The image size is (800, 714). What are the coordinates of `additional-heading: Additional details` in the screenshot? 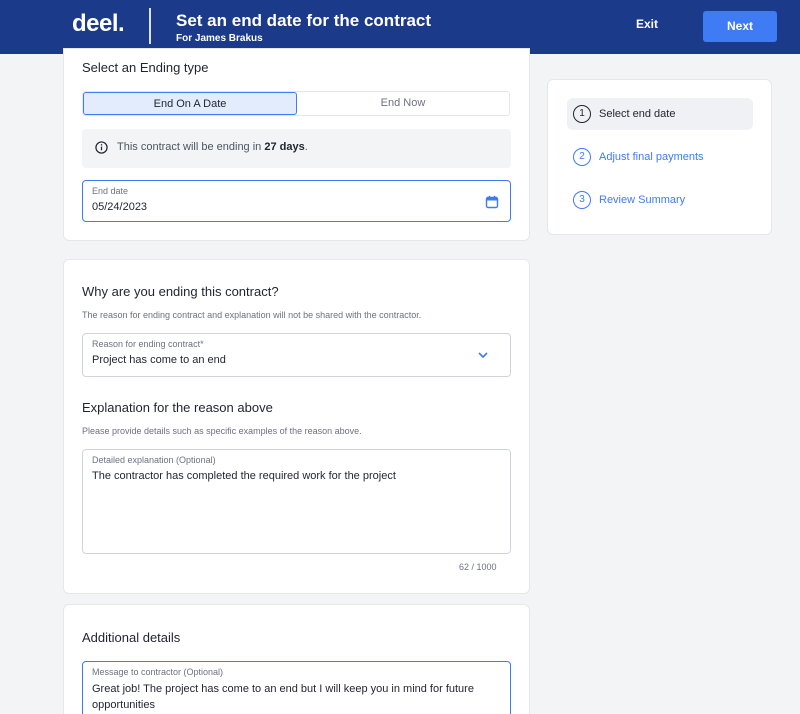 It's located at (131, 637).